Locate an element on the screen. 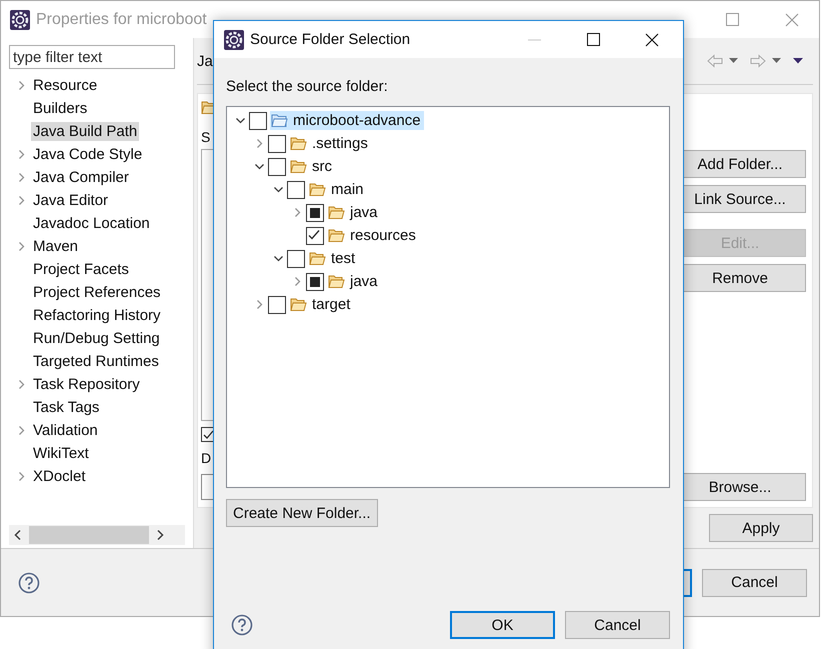  scroll-right-icon is located at coordinates (160, 535).